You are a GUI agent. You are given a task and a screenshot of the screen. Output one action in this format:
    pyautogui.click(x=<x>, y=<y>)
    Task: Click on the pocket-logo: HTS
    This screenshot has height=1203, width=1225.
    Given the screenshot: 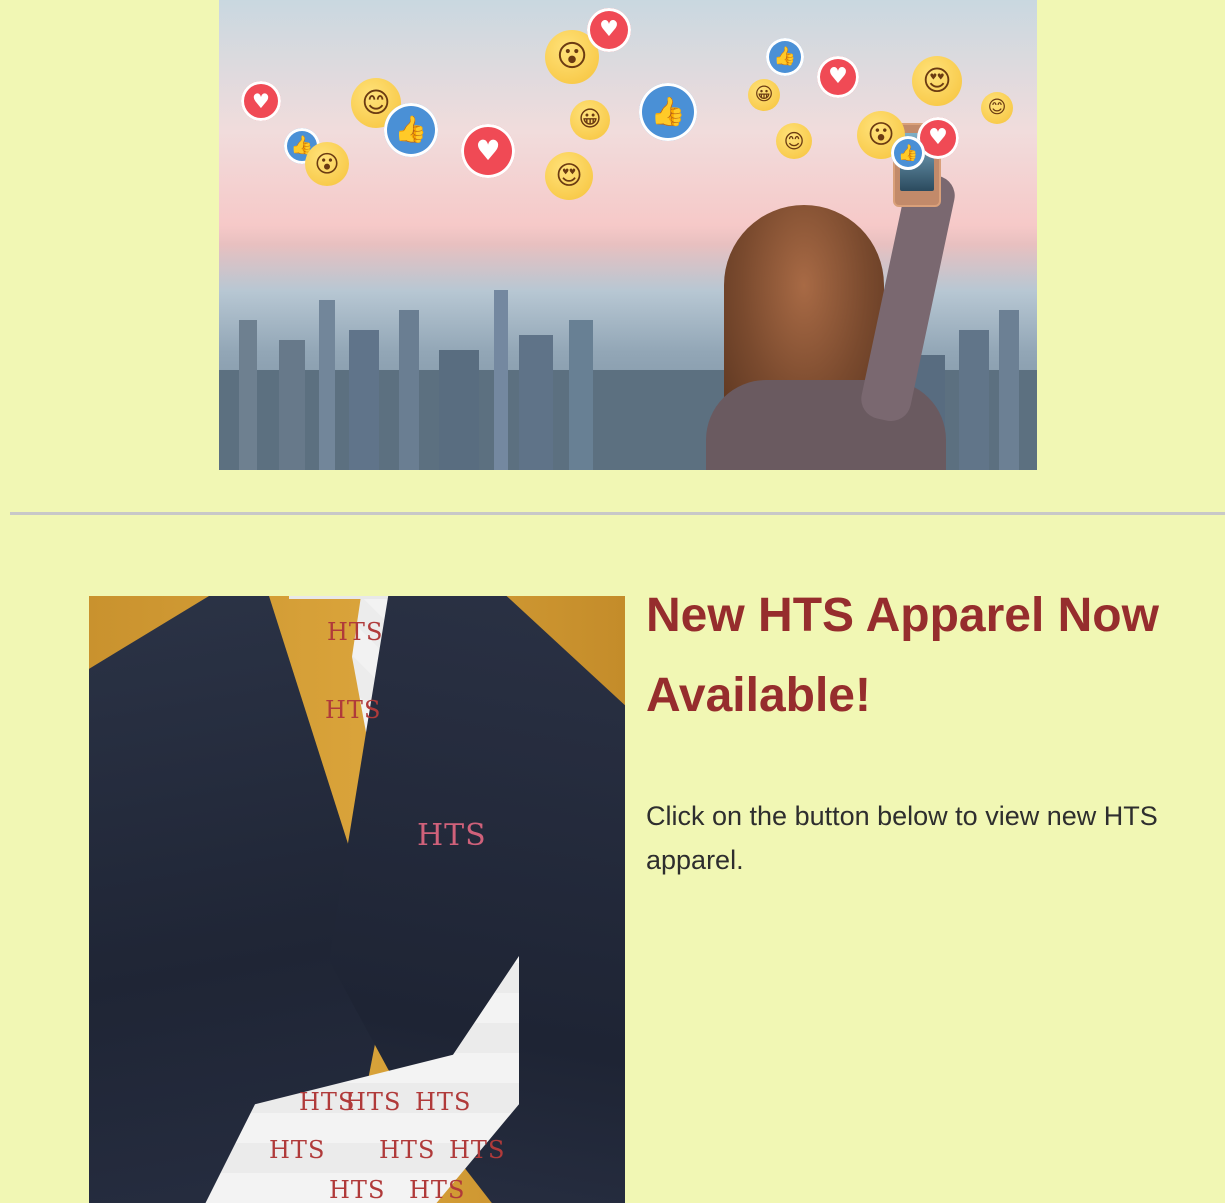 What is the action you would take?
    pyautogui.click(x=452, y=835)
    